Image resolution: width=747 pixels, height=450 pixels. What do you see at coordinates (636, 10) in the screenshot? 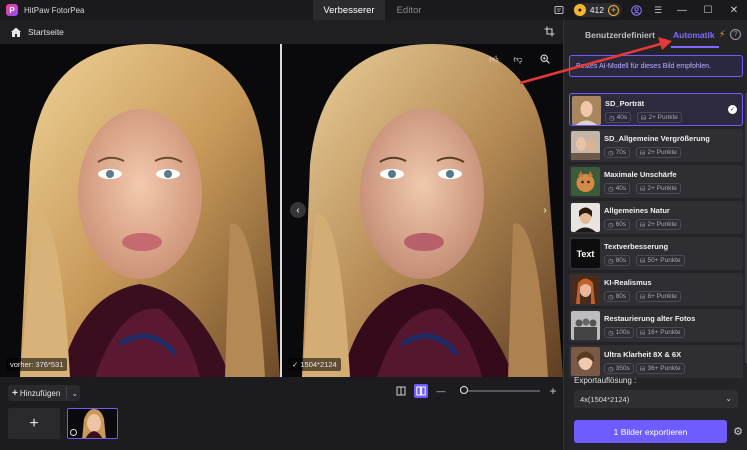
I see `user-icon` at bounding box center [636, 10].